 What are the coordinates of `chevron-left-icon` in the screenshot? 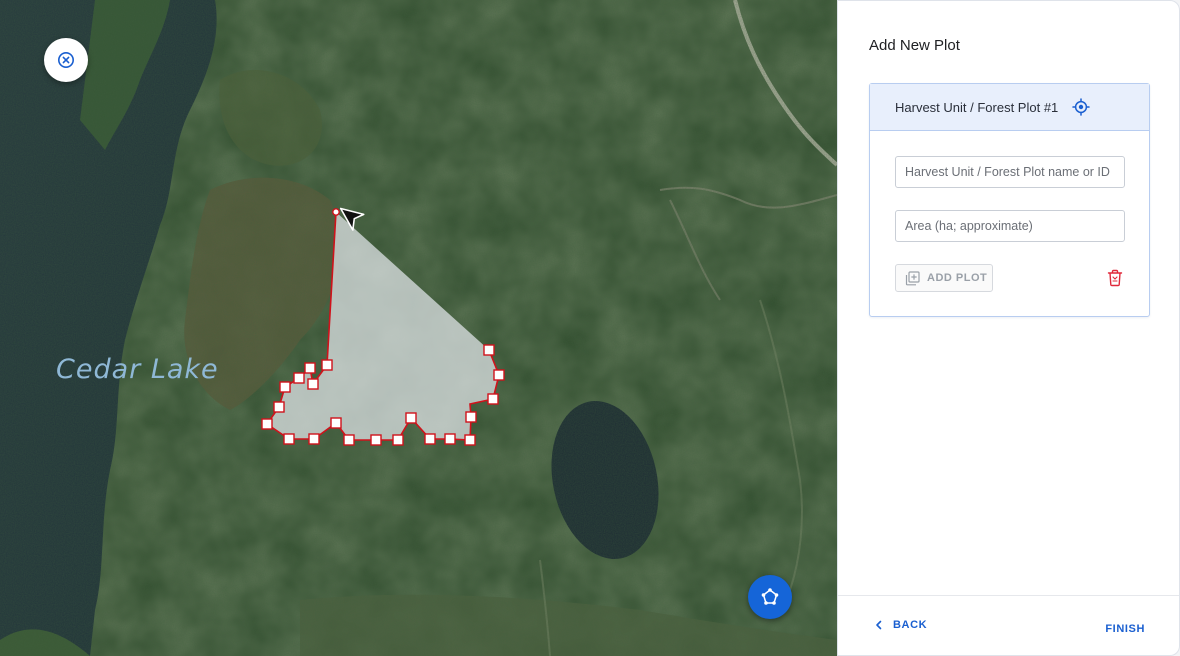 It's located at (879, 625).